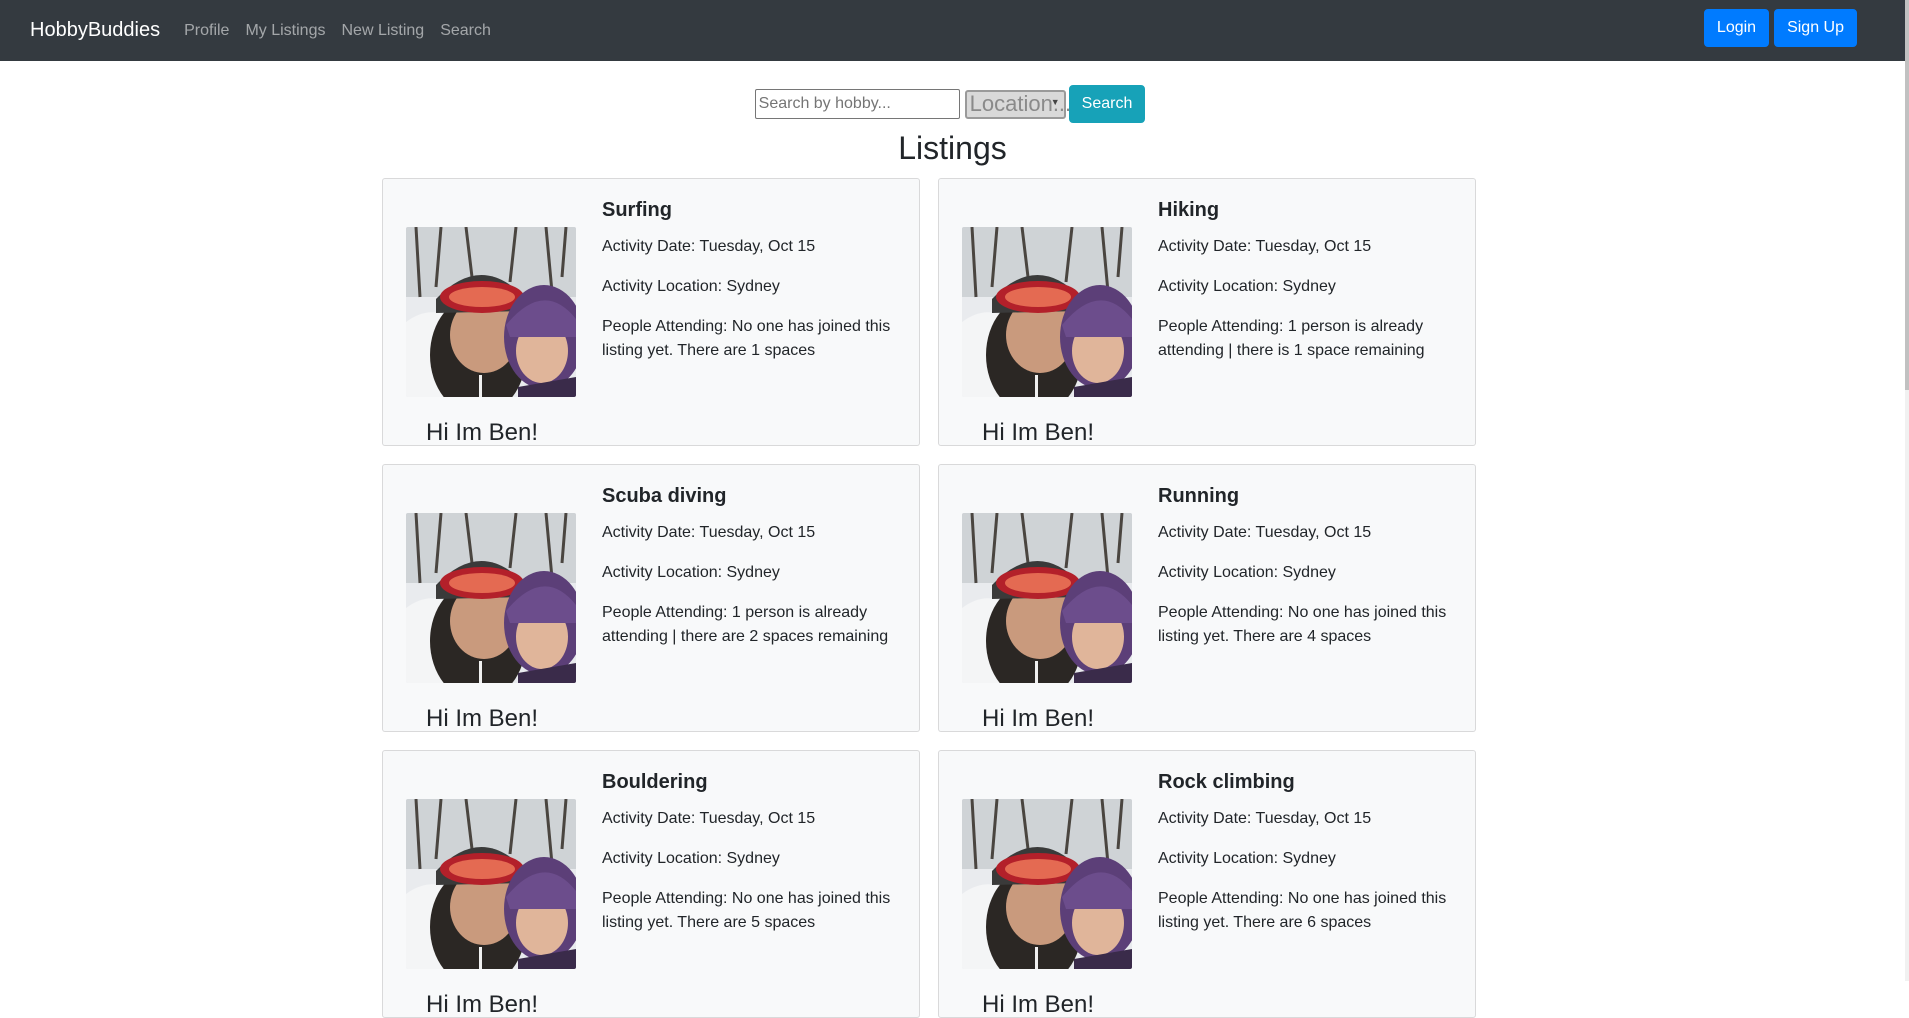  What do you see at coordinates (637, 210) in the screenshot?
I see `listing-title: Surfing` at bounding box center [637, 210].